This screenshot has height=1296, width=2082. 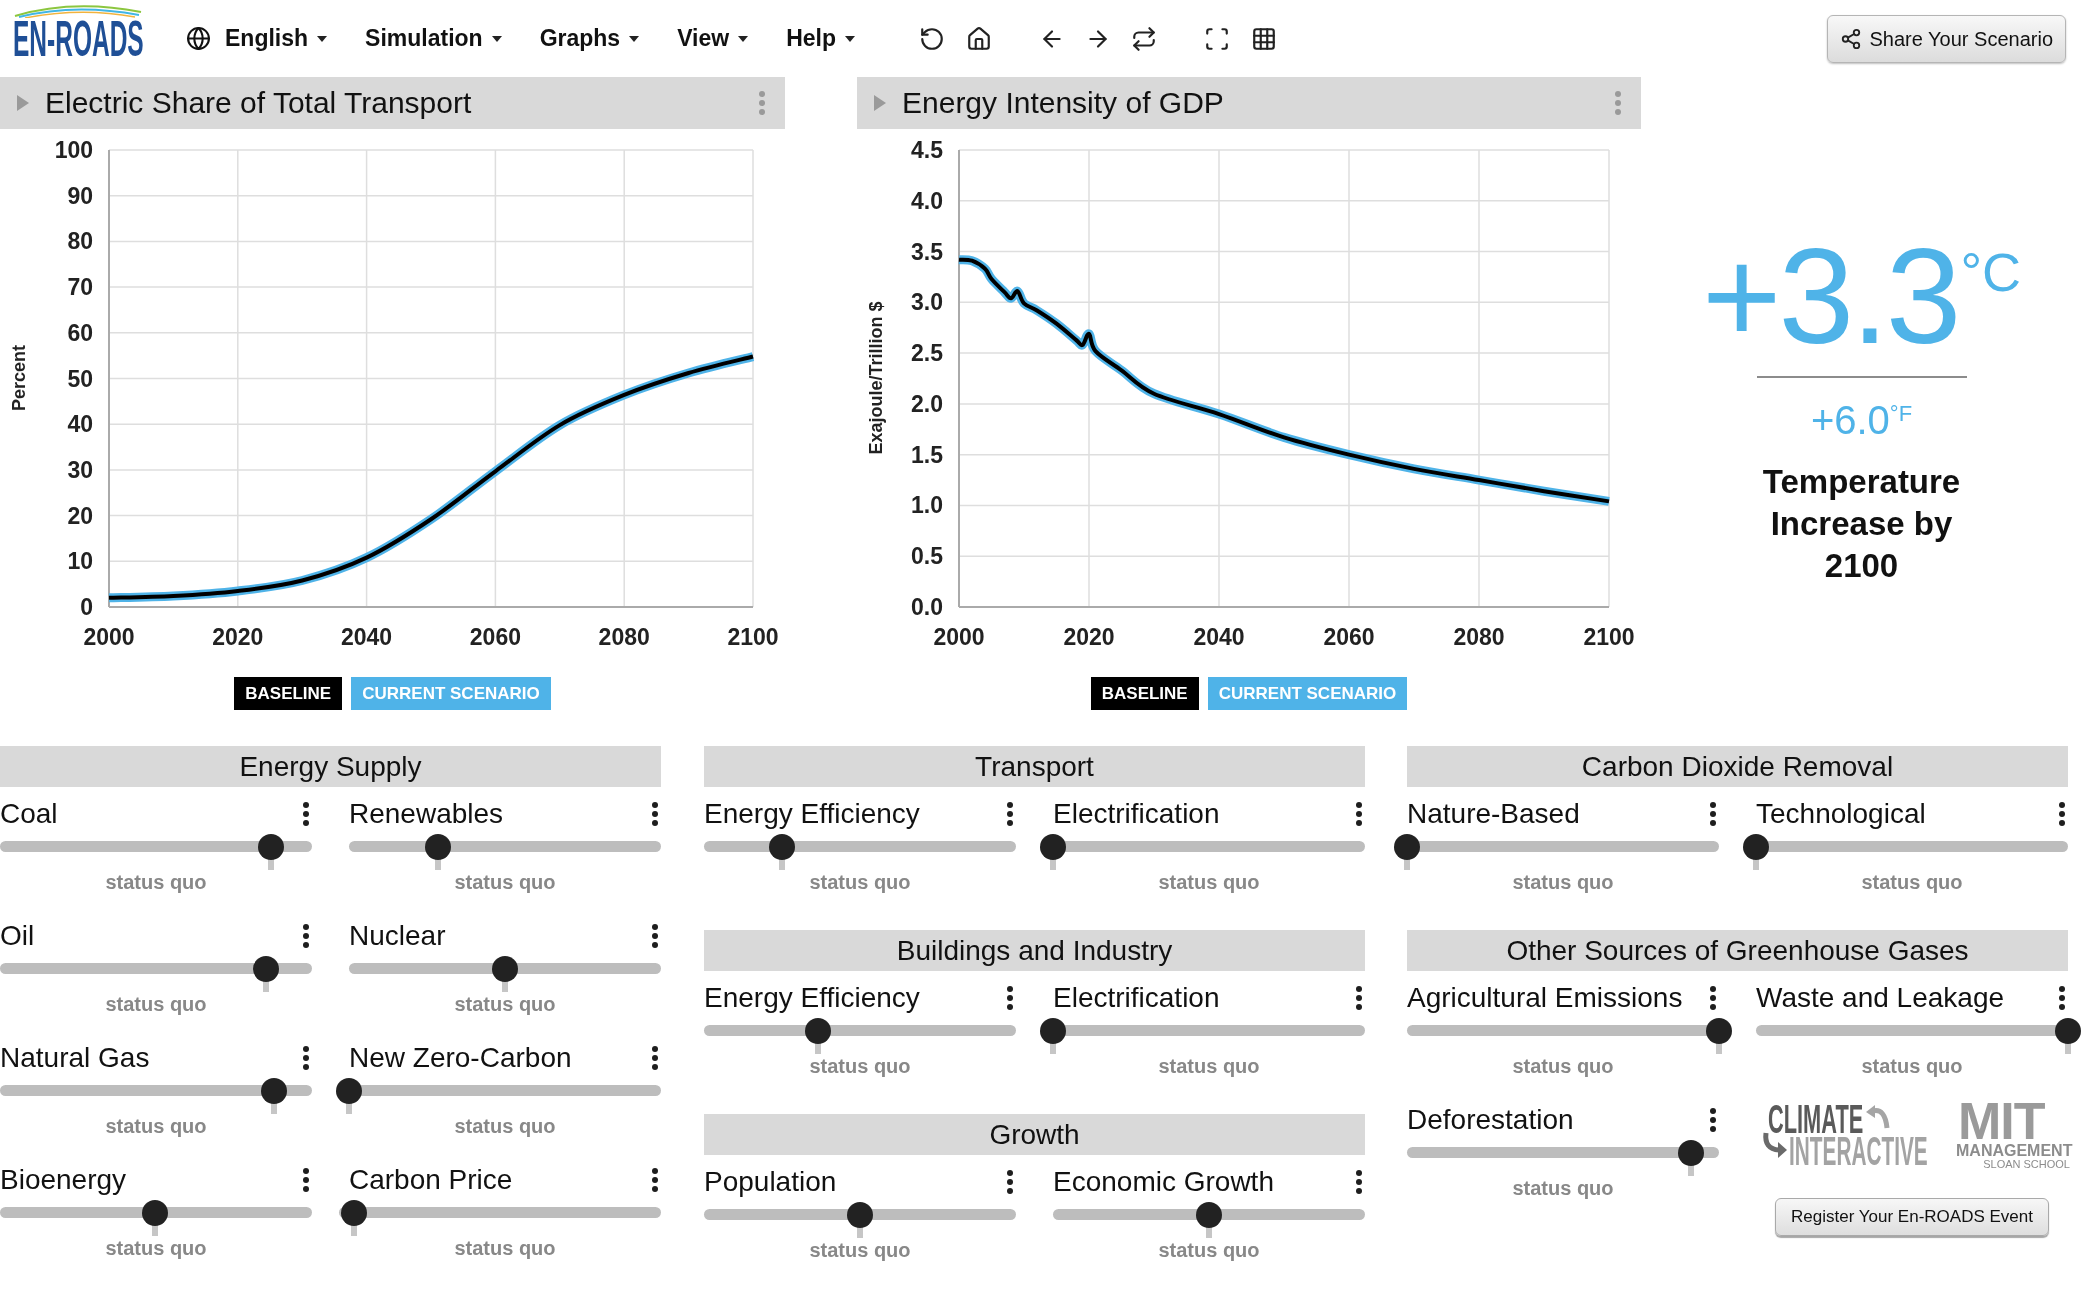 What do you see at coordinates (1861, 524) in the screenshot?
I see `temperature-caption: Temperature Increase by 2100` at bounding box center [1861, 524].